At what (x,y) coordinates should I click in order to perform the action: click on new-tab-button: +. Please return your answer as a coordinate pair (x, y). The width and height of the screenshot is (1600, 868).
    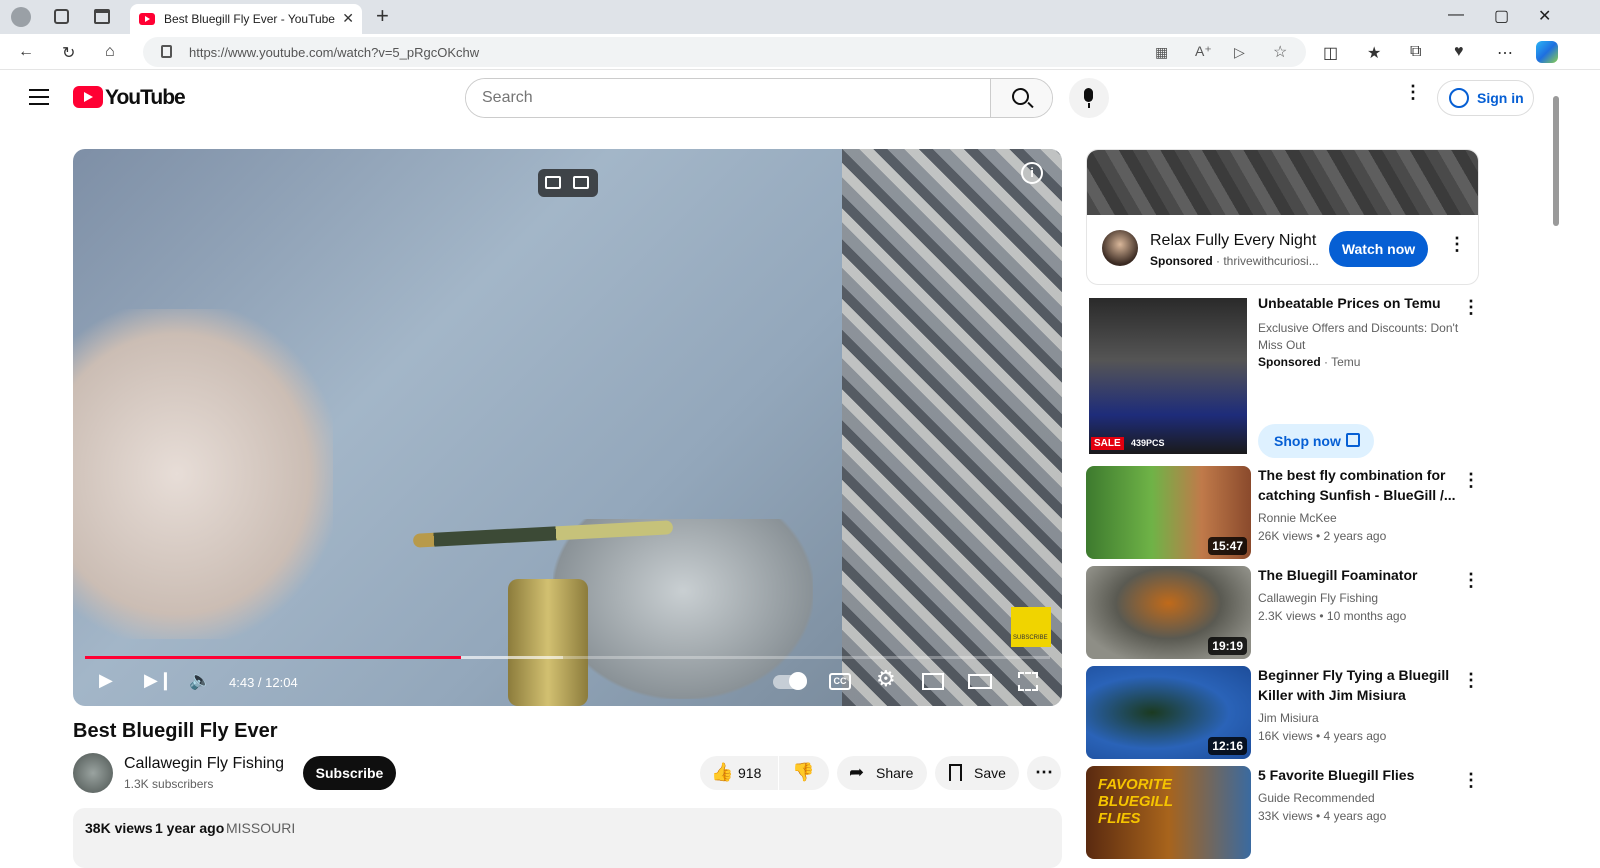
    Looking at the image, I should click on (382, 16).